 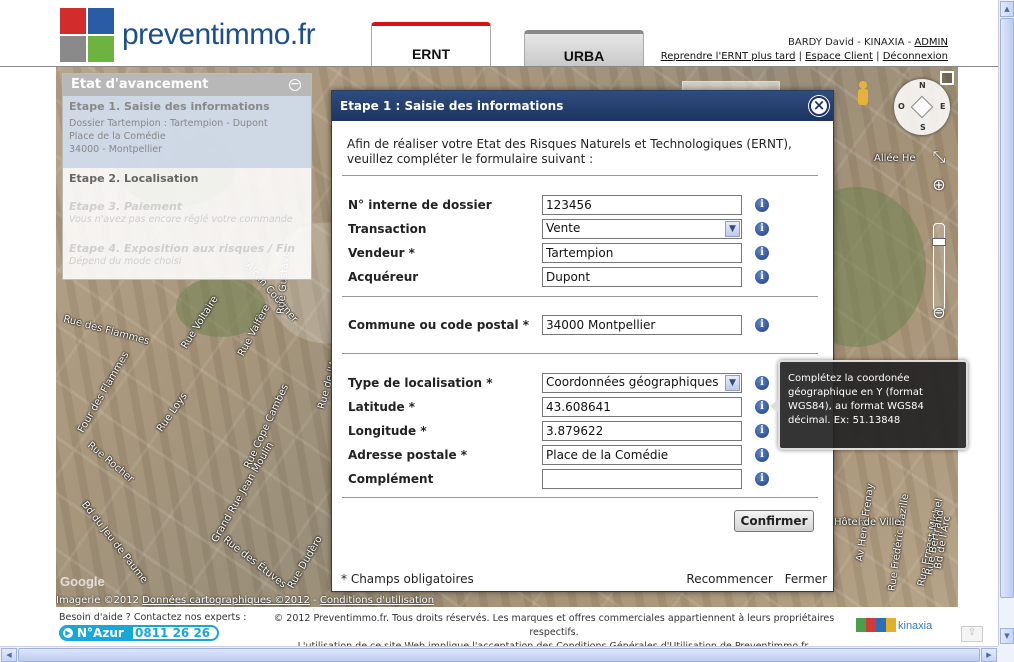 I want to click on close-icon: ×, so click(x=819, y=106).